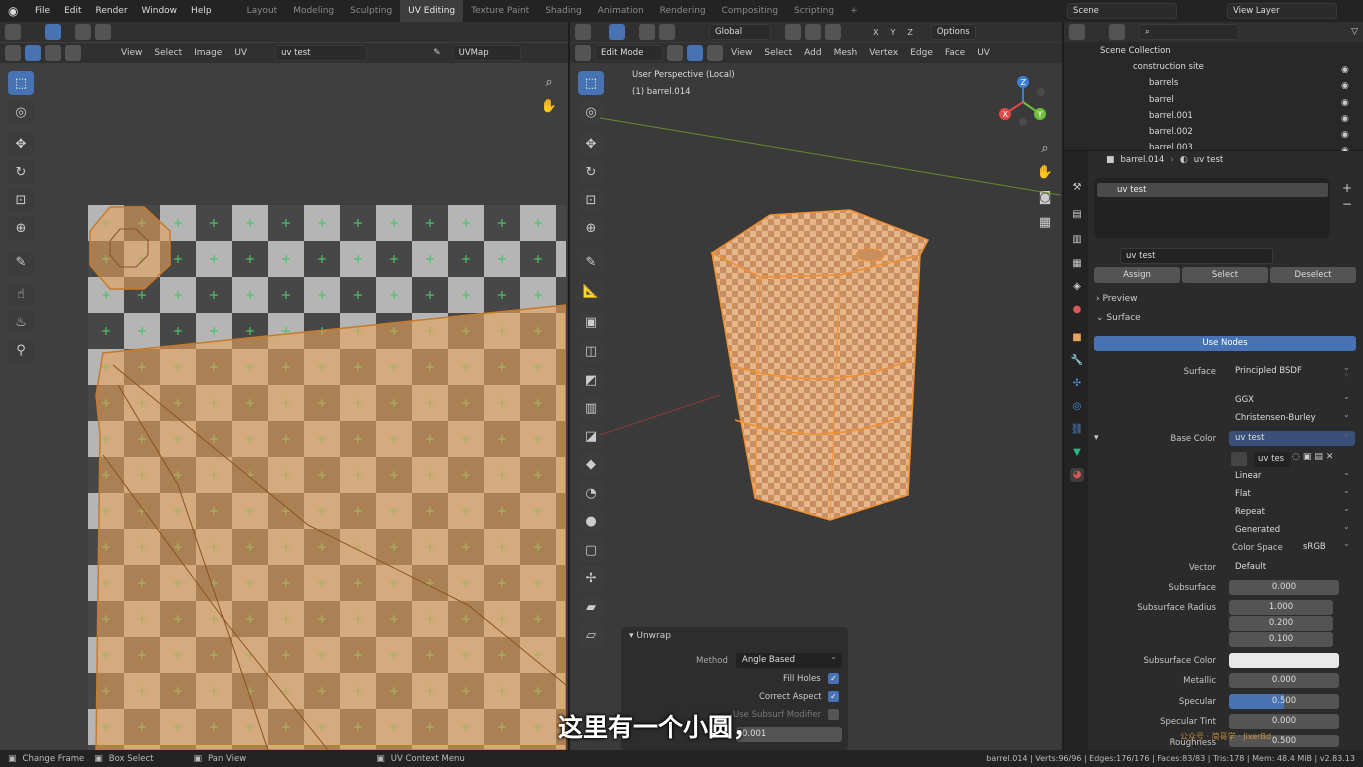 The height and width of the screenshot is (767, 1363). I want to click on outliner-scene-collection: Scene Collection, so click(1135, 51).